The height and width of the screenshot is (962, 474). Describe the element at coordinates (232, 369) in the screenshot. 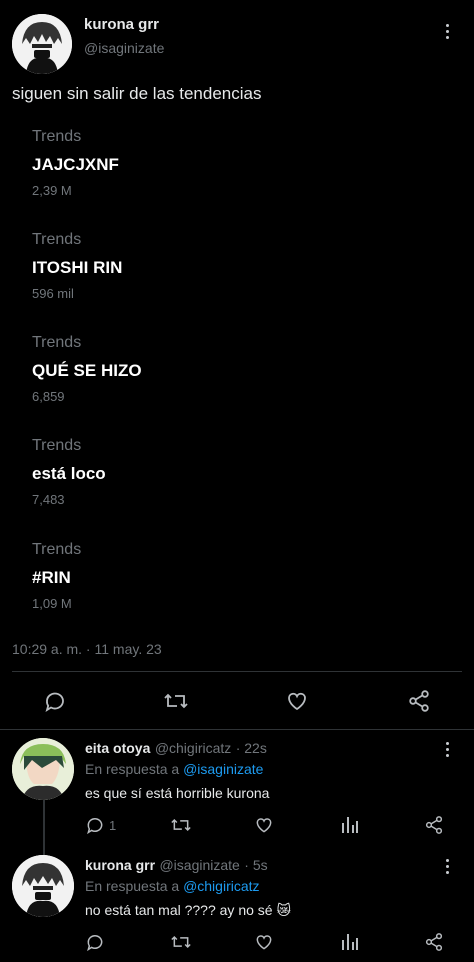

I see `trend-item: Trends QUÉ SE HIZO 6,859` at that location.